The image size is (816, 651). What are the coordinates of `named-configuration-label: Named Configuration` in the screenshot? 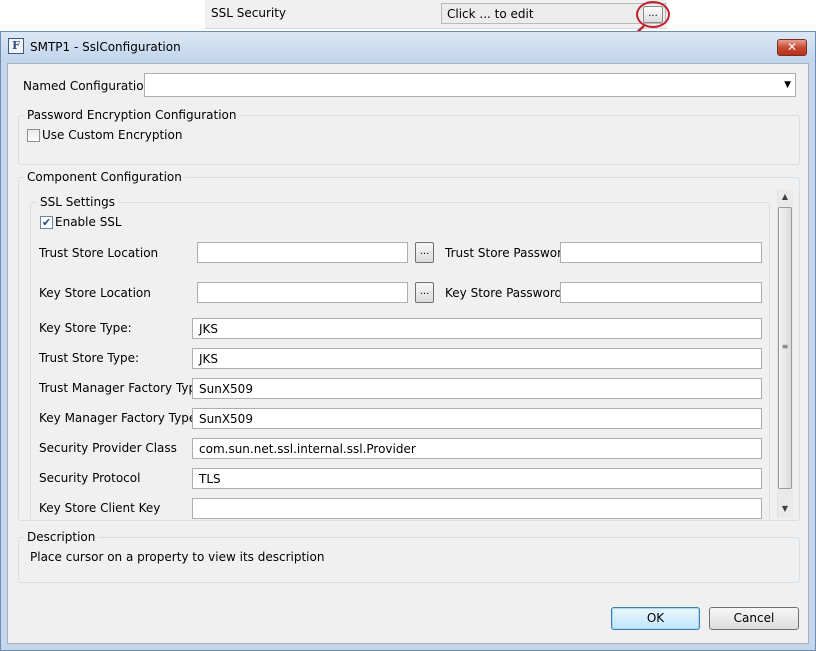 It's located at (87, 86).